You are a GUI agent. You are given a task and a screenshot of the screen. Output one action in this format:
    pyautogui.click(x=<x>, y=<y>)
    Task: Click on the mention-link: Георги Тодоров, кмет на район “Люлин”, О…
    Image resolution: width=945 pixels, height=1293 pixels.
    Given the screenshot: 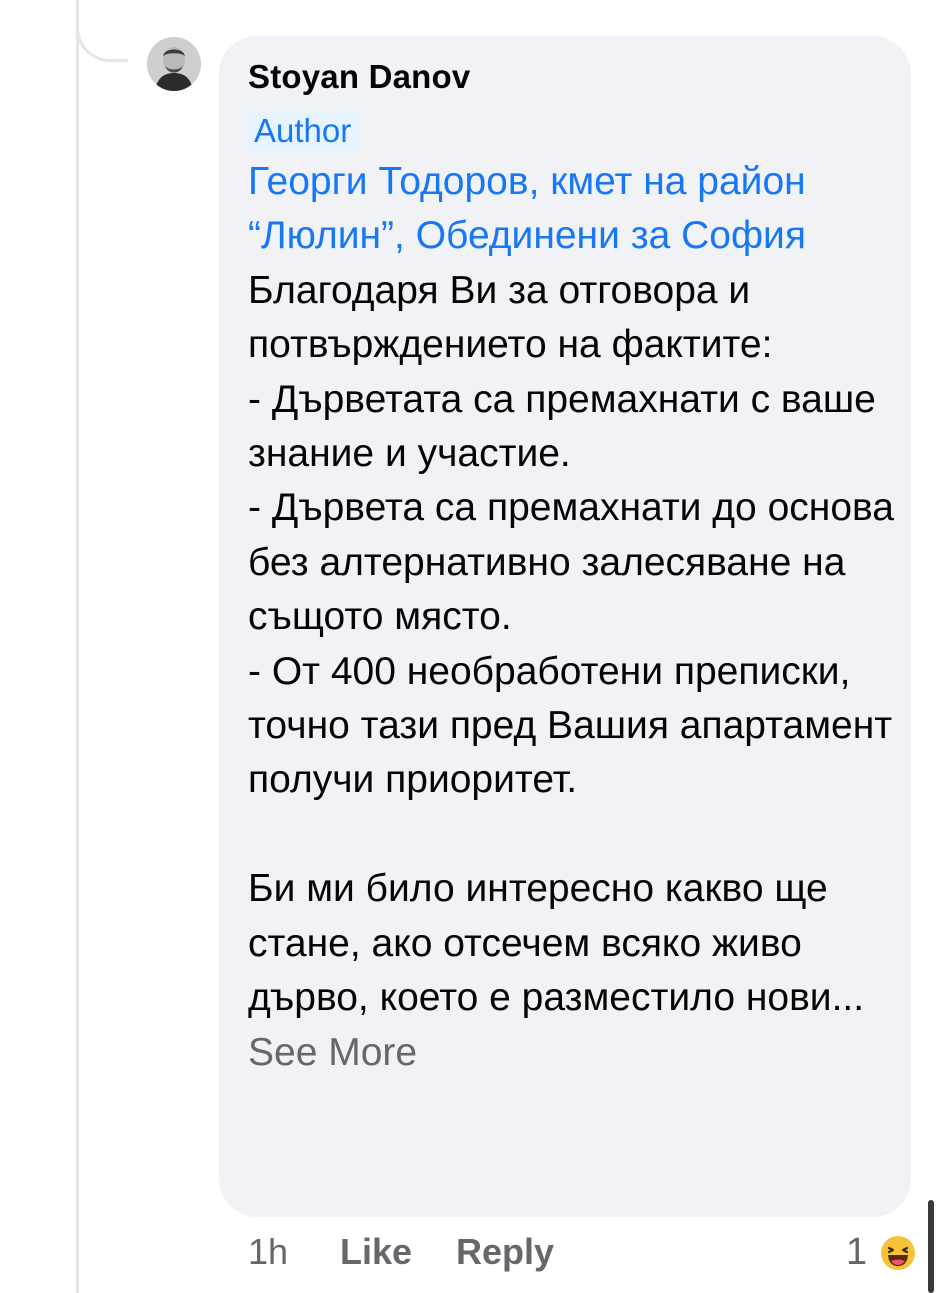 What is the action you would take?
    pyautogui.click(x=532, y=208)
    